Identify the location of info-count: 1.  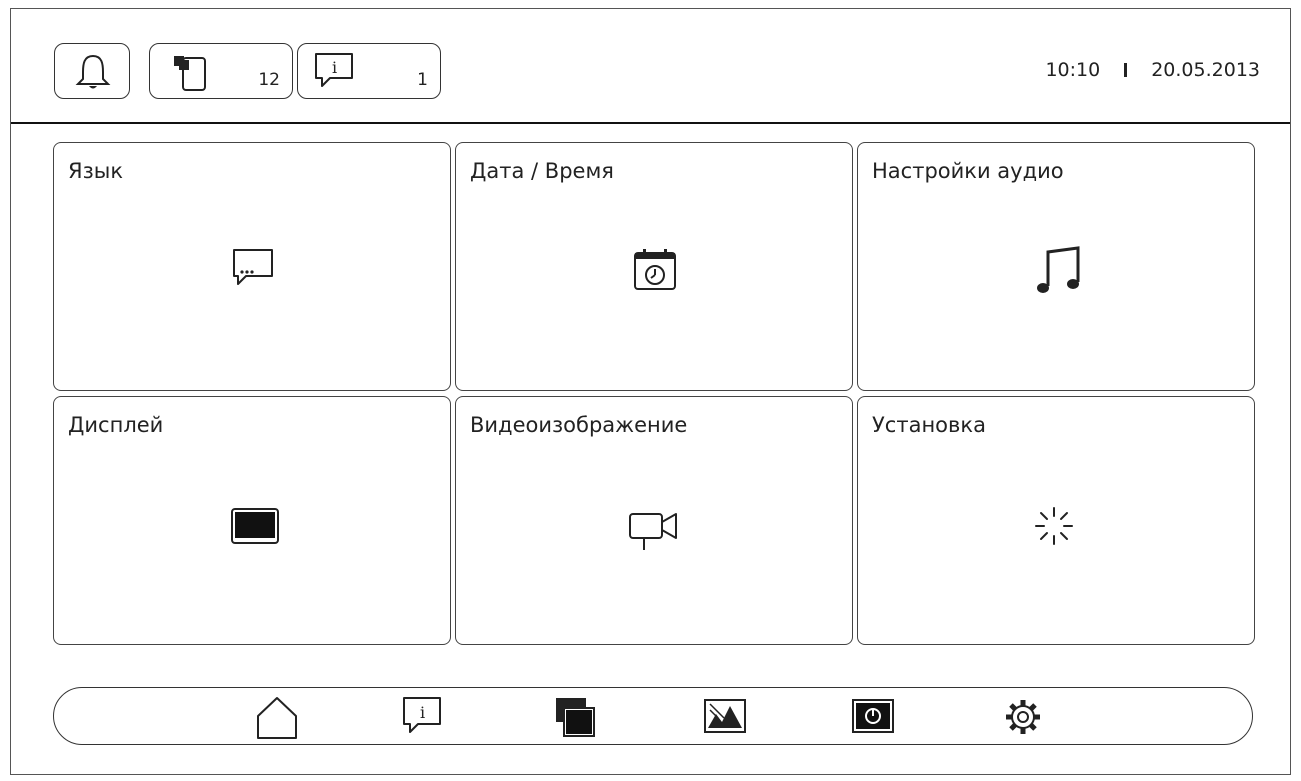
(422, 80).